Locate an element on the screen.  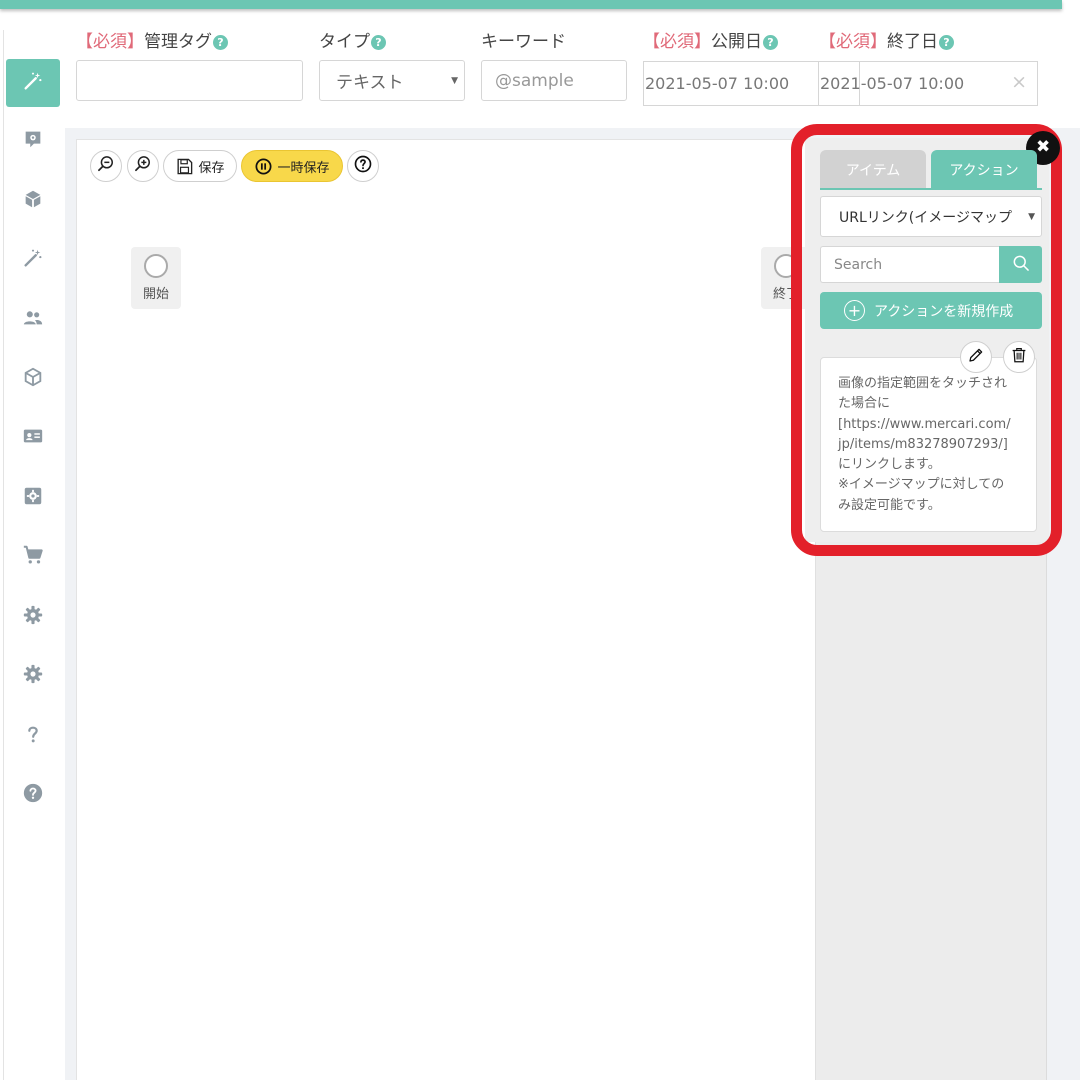
sidebar-item-help is located at coordinates (33, 795).